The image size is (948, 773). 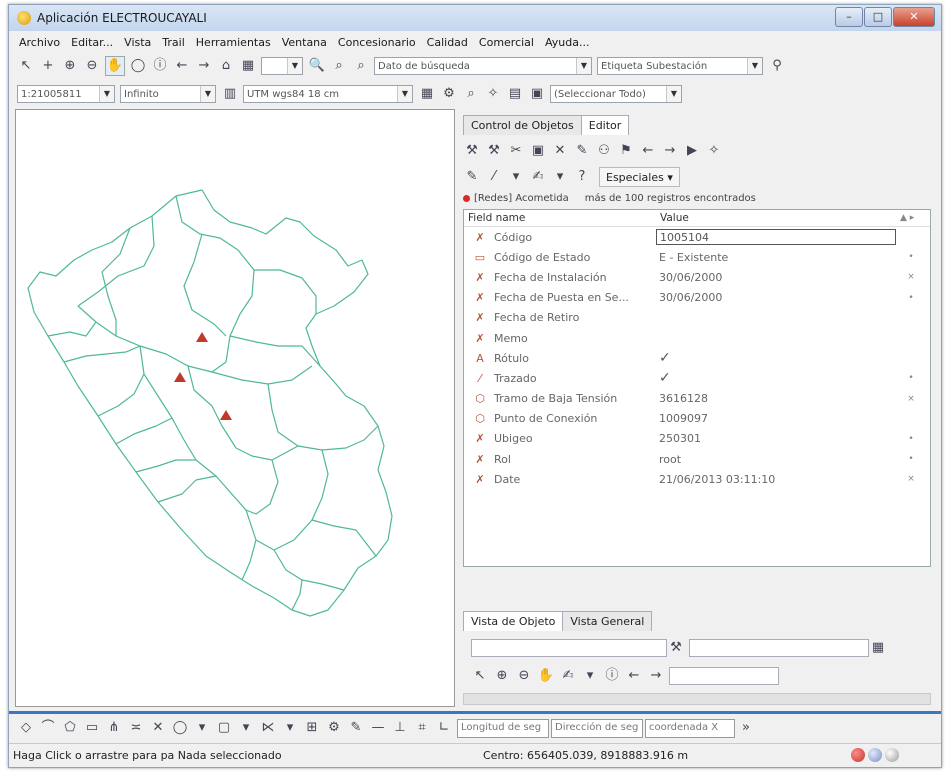 I want to click on circle-icon: ◯, so click(x=180, y=728).